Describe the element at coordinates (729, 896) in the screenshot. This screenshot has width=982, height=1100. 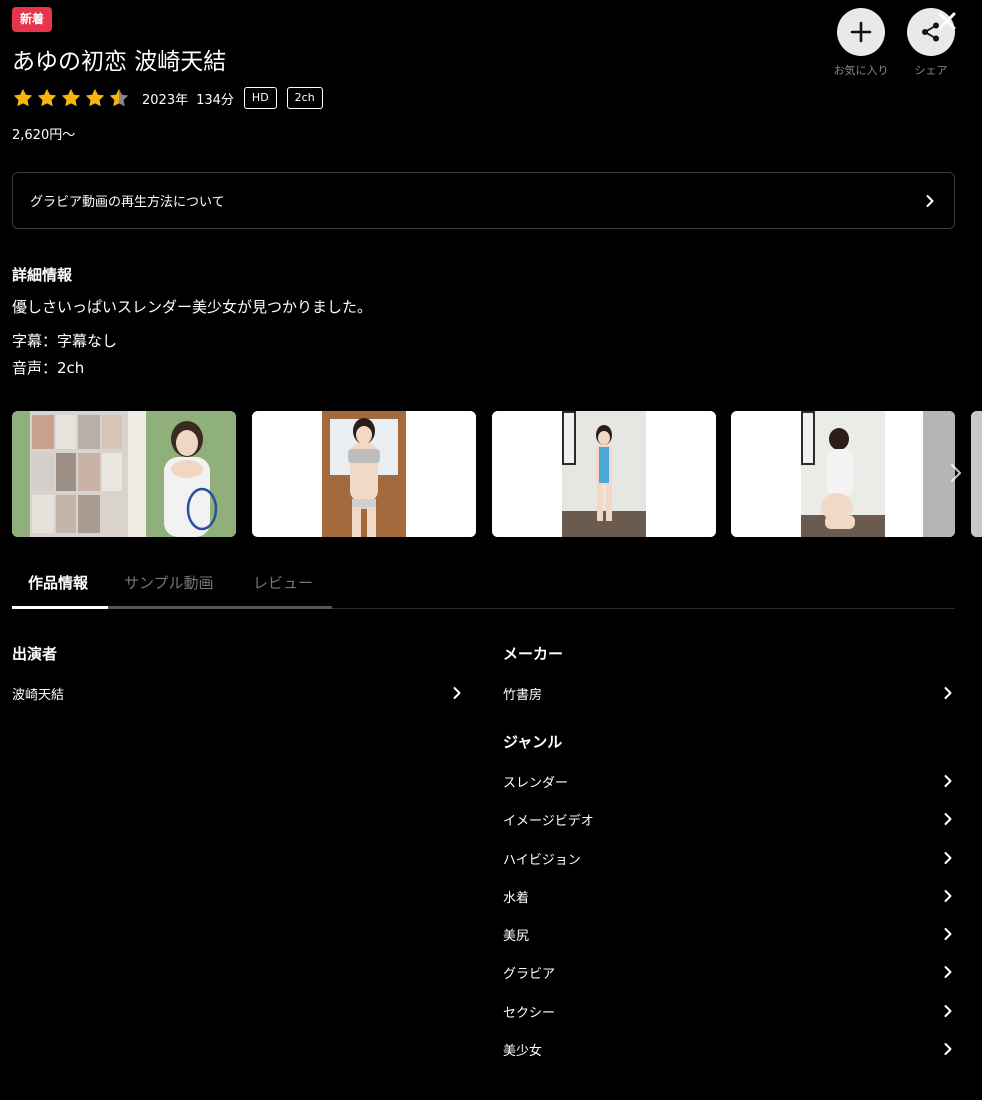
I see `genre-item: 水着` at that location.